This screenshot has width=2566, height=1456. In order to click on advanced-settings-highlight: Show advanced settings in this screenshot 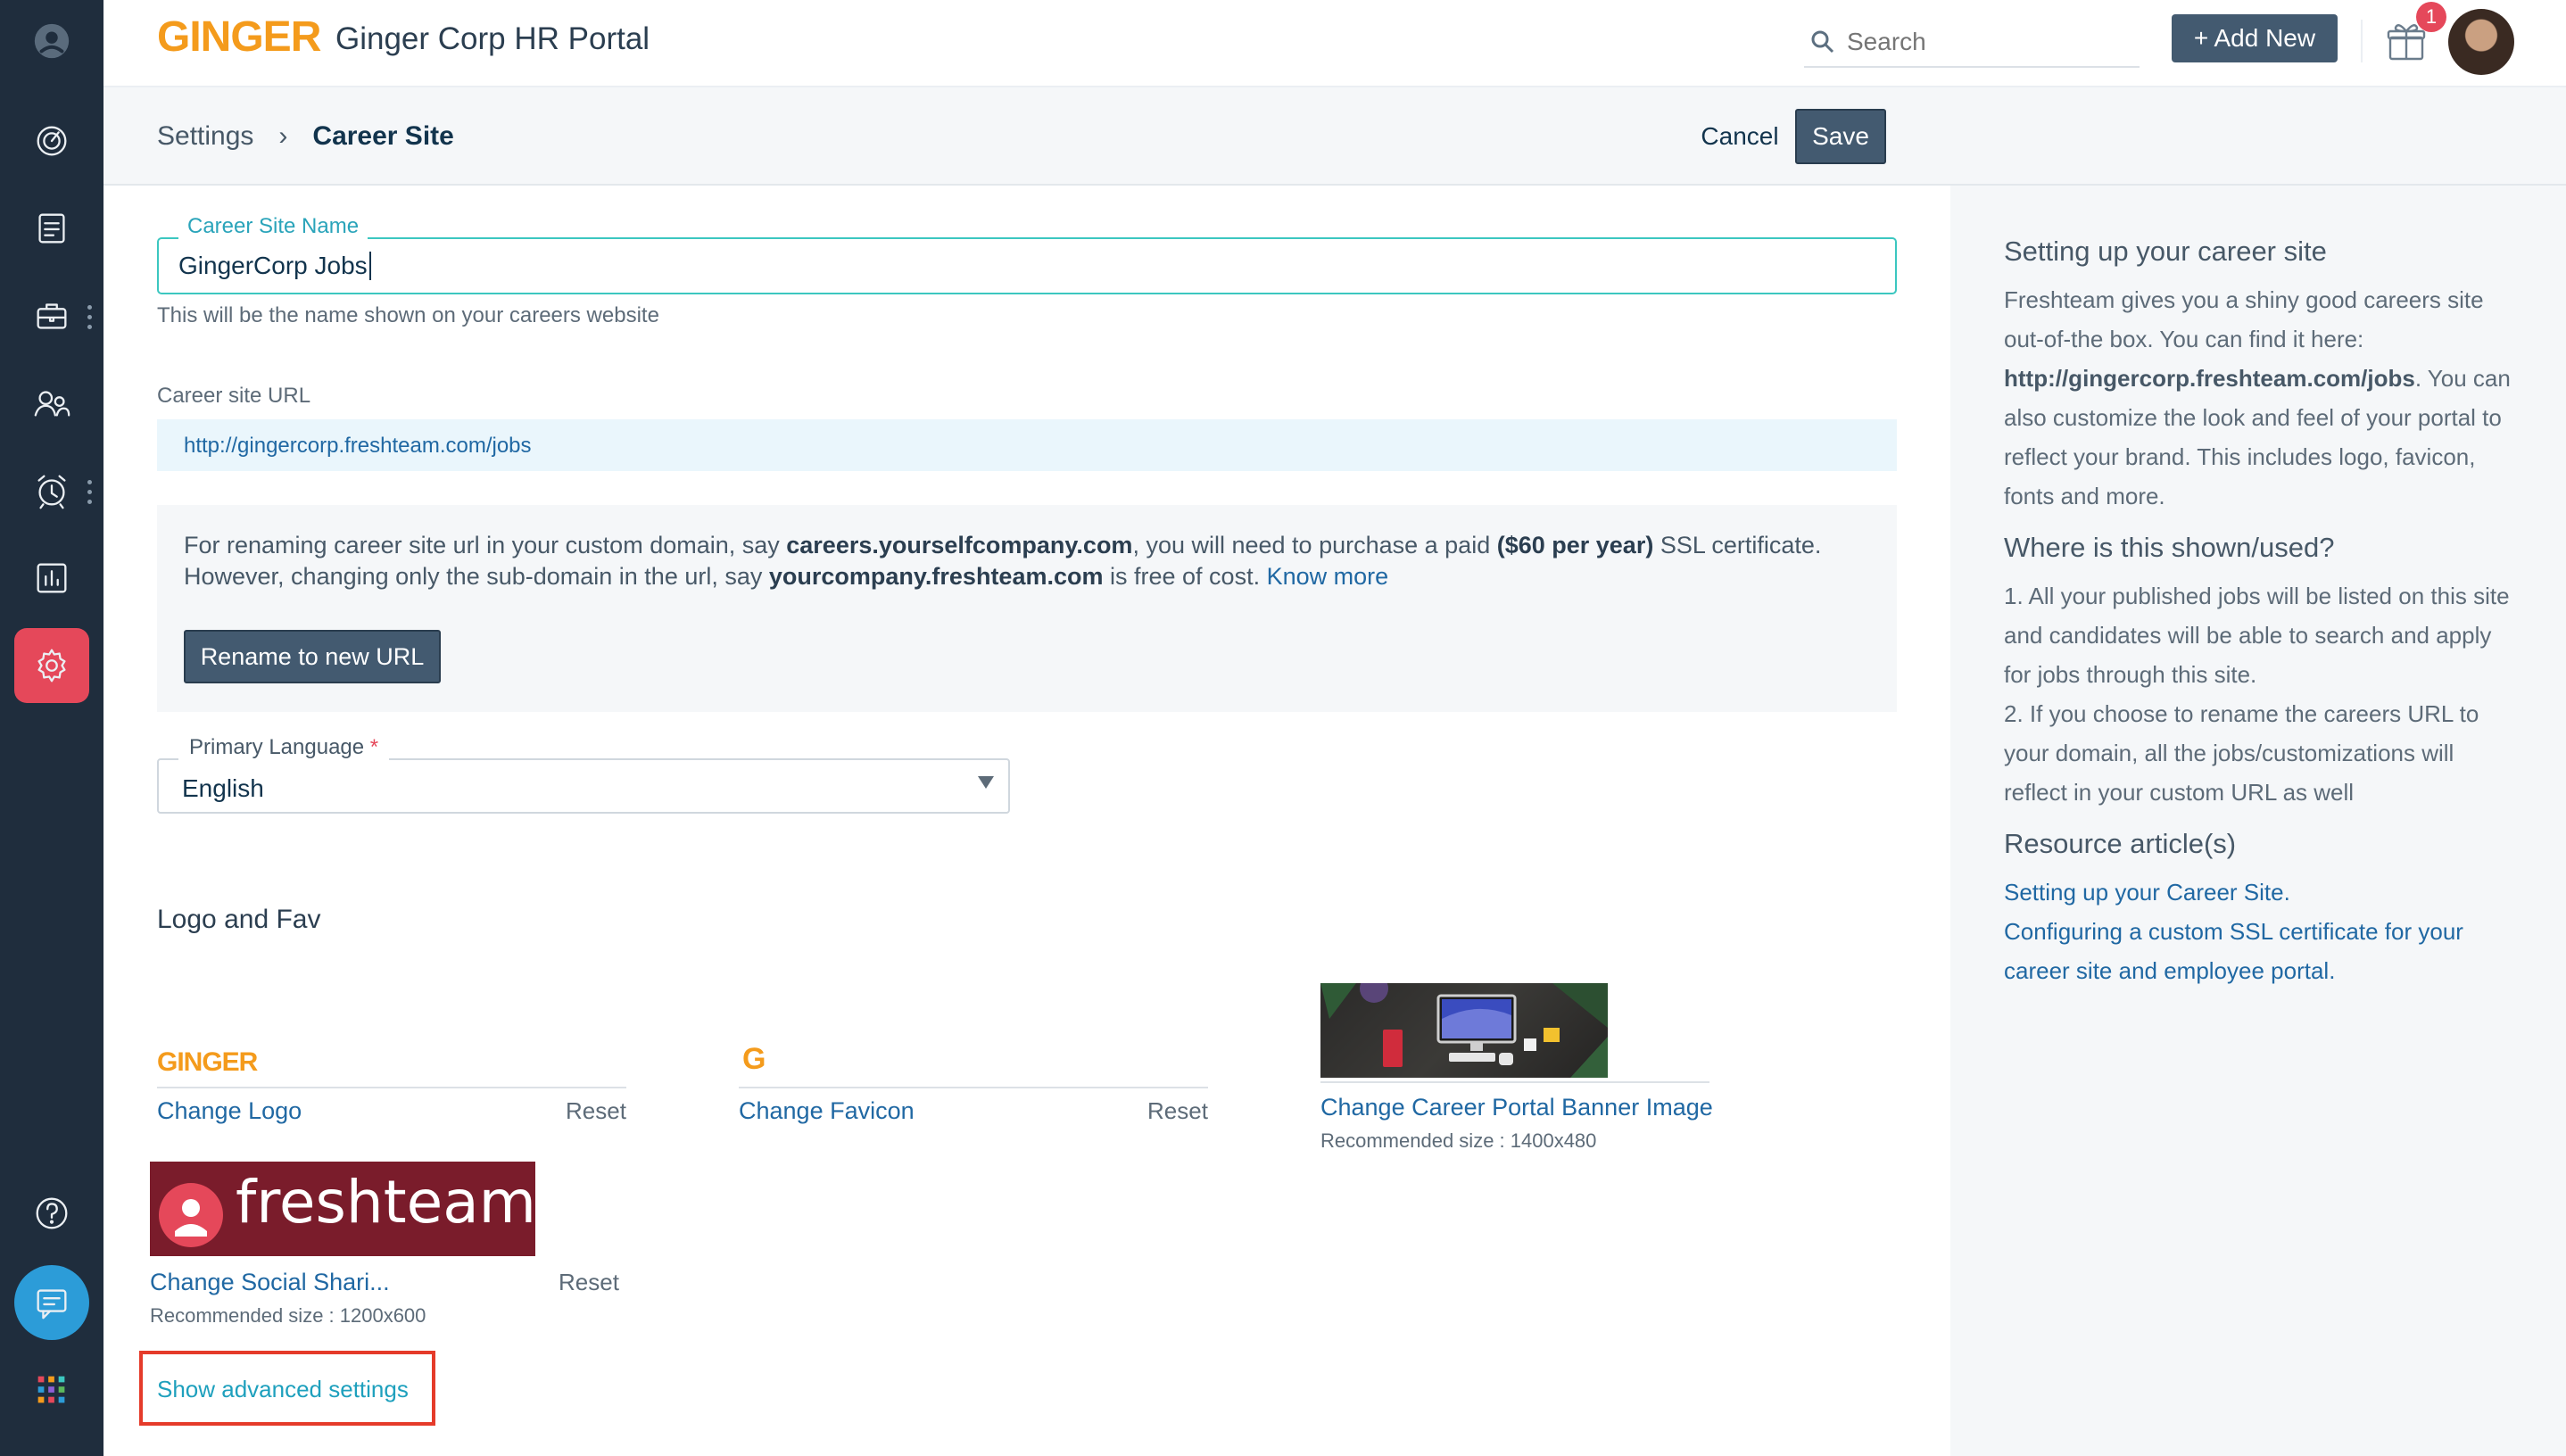, I will do `click(287, 1389)`.